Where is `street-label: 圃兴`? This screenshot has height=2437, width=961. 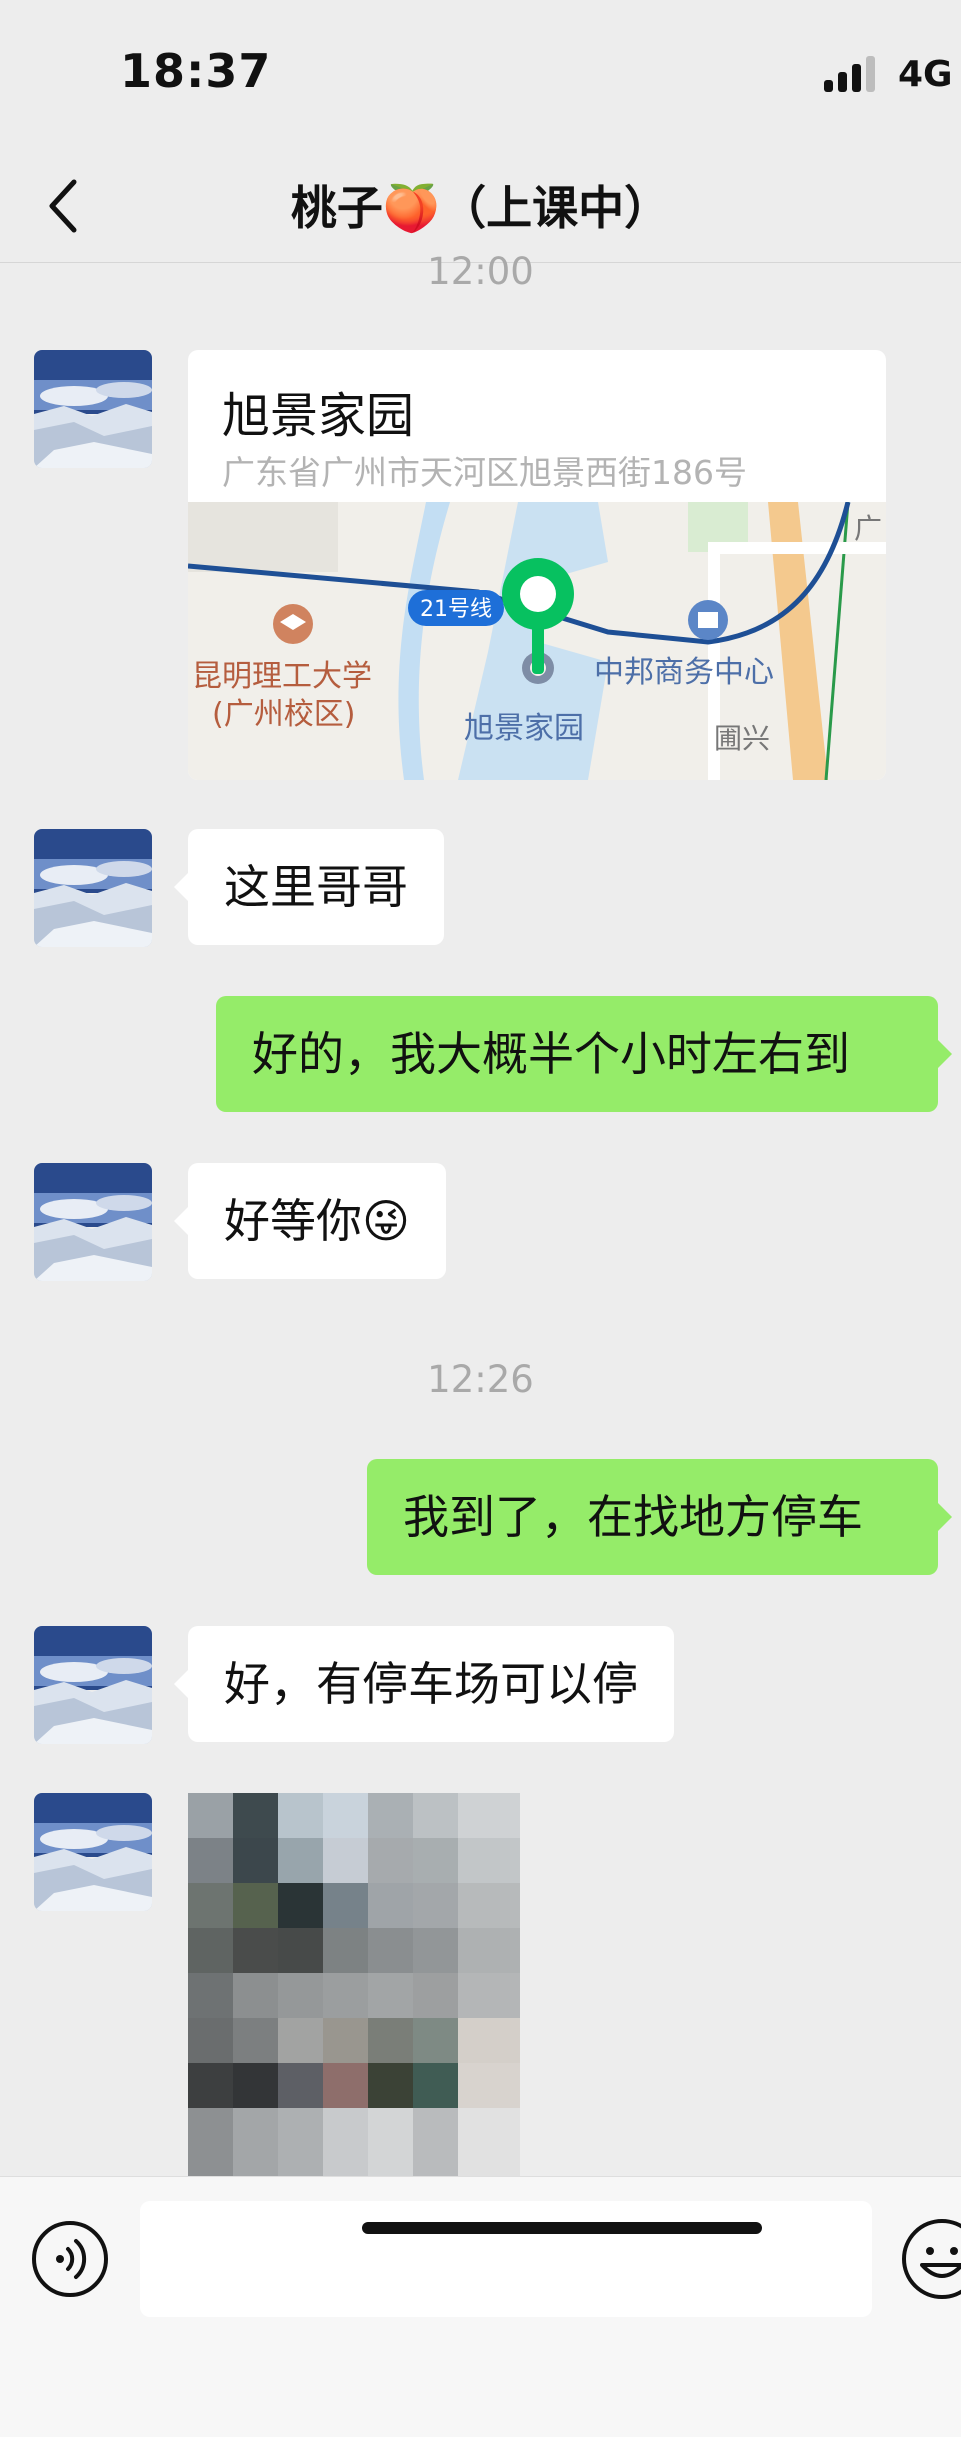
street-label: 圃兴 is located at coordinates (742, 738).